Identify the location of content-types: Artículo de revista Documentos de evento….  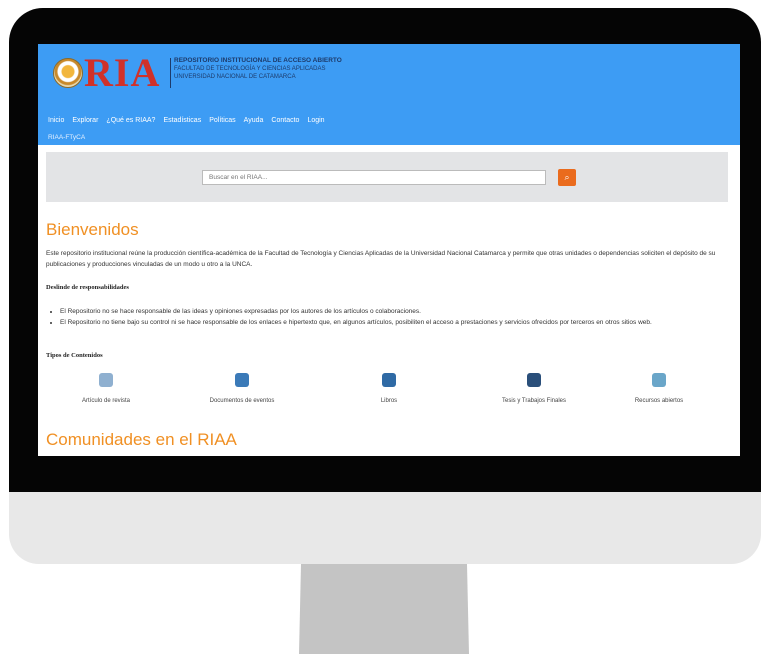
(389, 398).